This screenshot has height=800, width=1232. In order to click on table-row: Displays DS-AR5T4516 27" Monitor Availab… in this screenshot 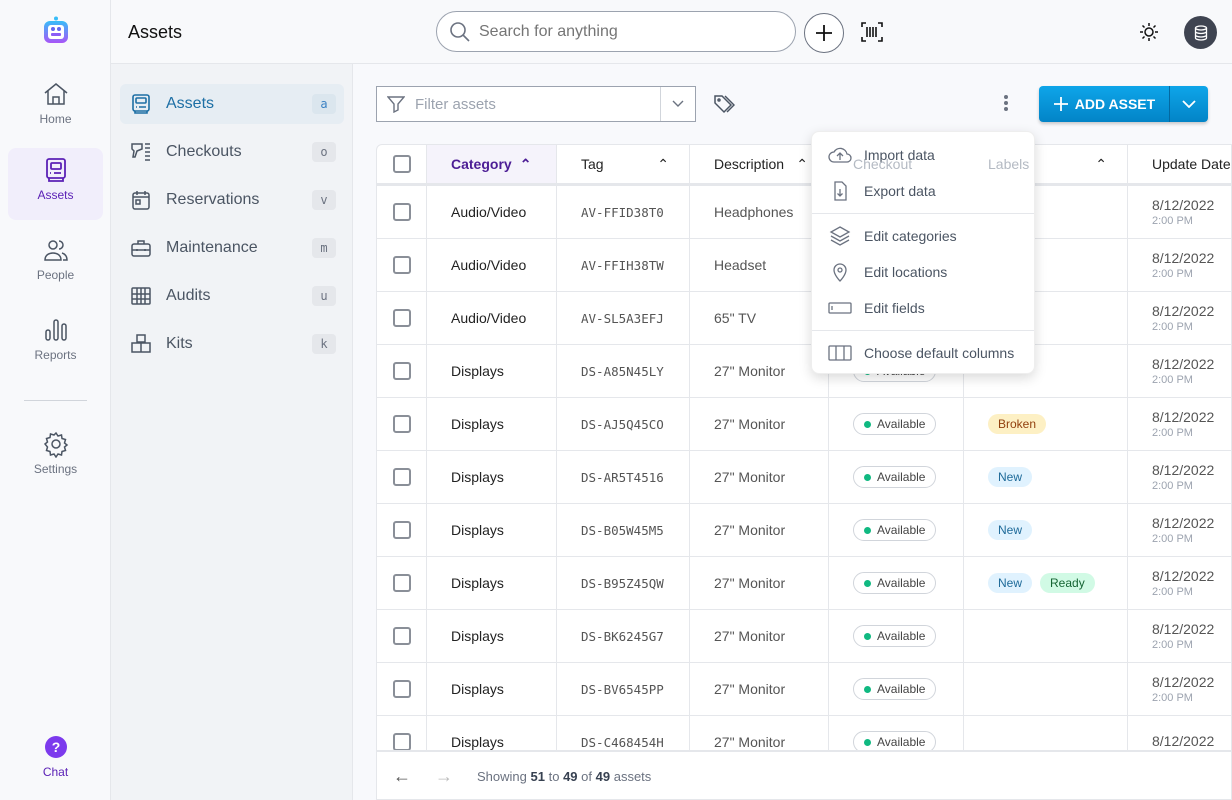, I will do `click(804, 477)`.